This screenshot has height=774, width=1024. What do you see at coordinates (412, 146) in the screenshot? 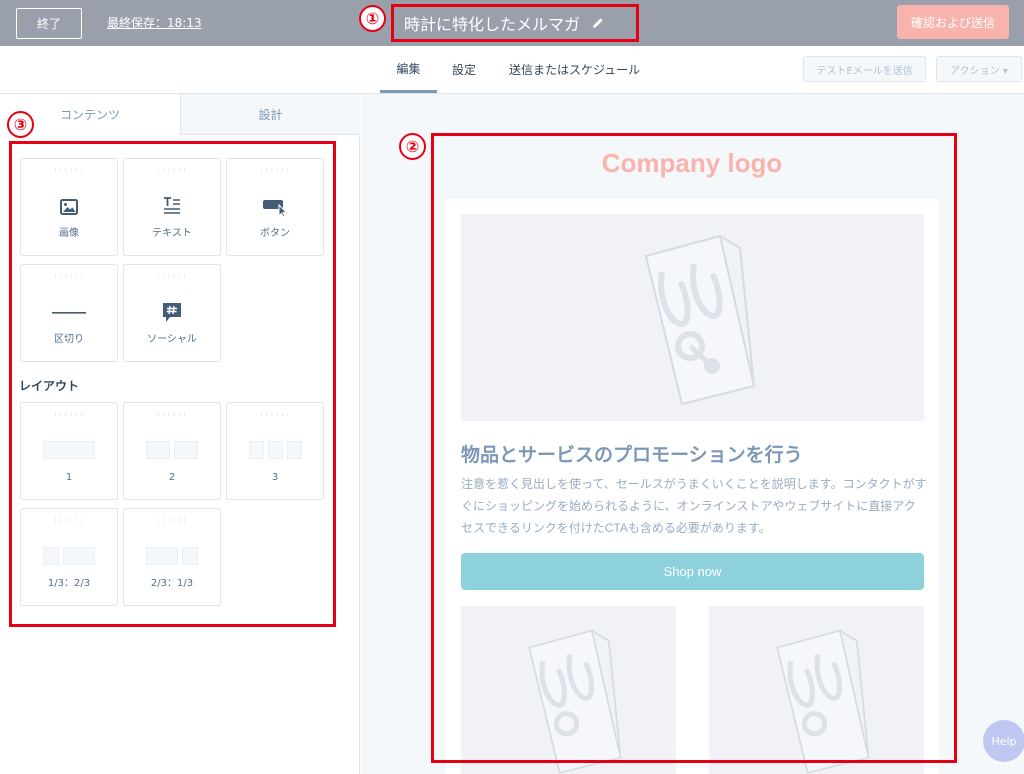
I see `callout-two: ②` at bounding box center [412, 146].